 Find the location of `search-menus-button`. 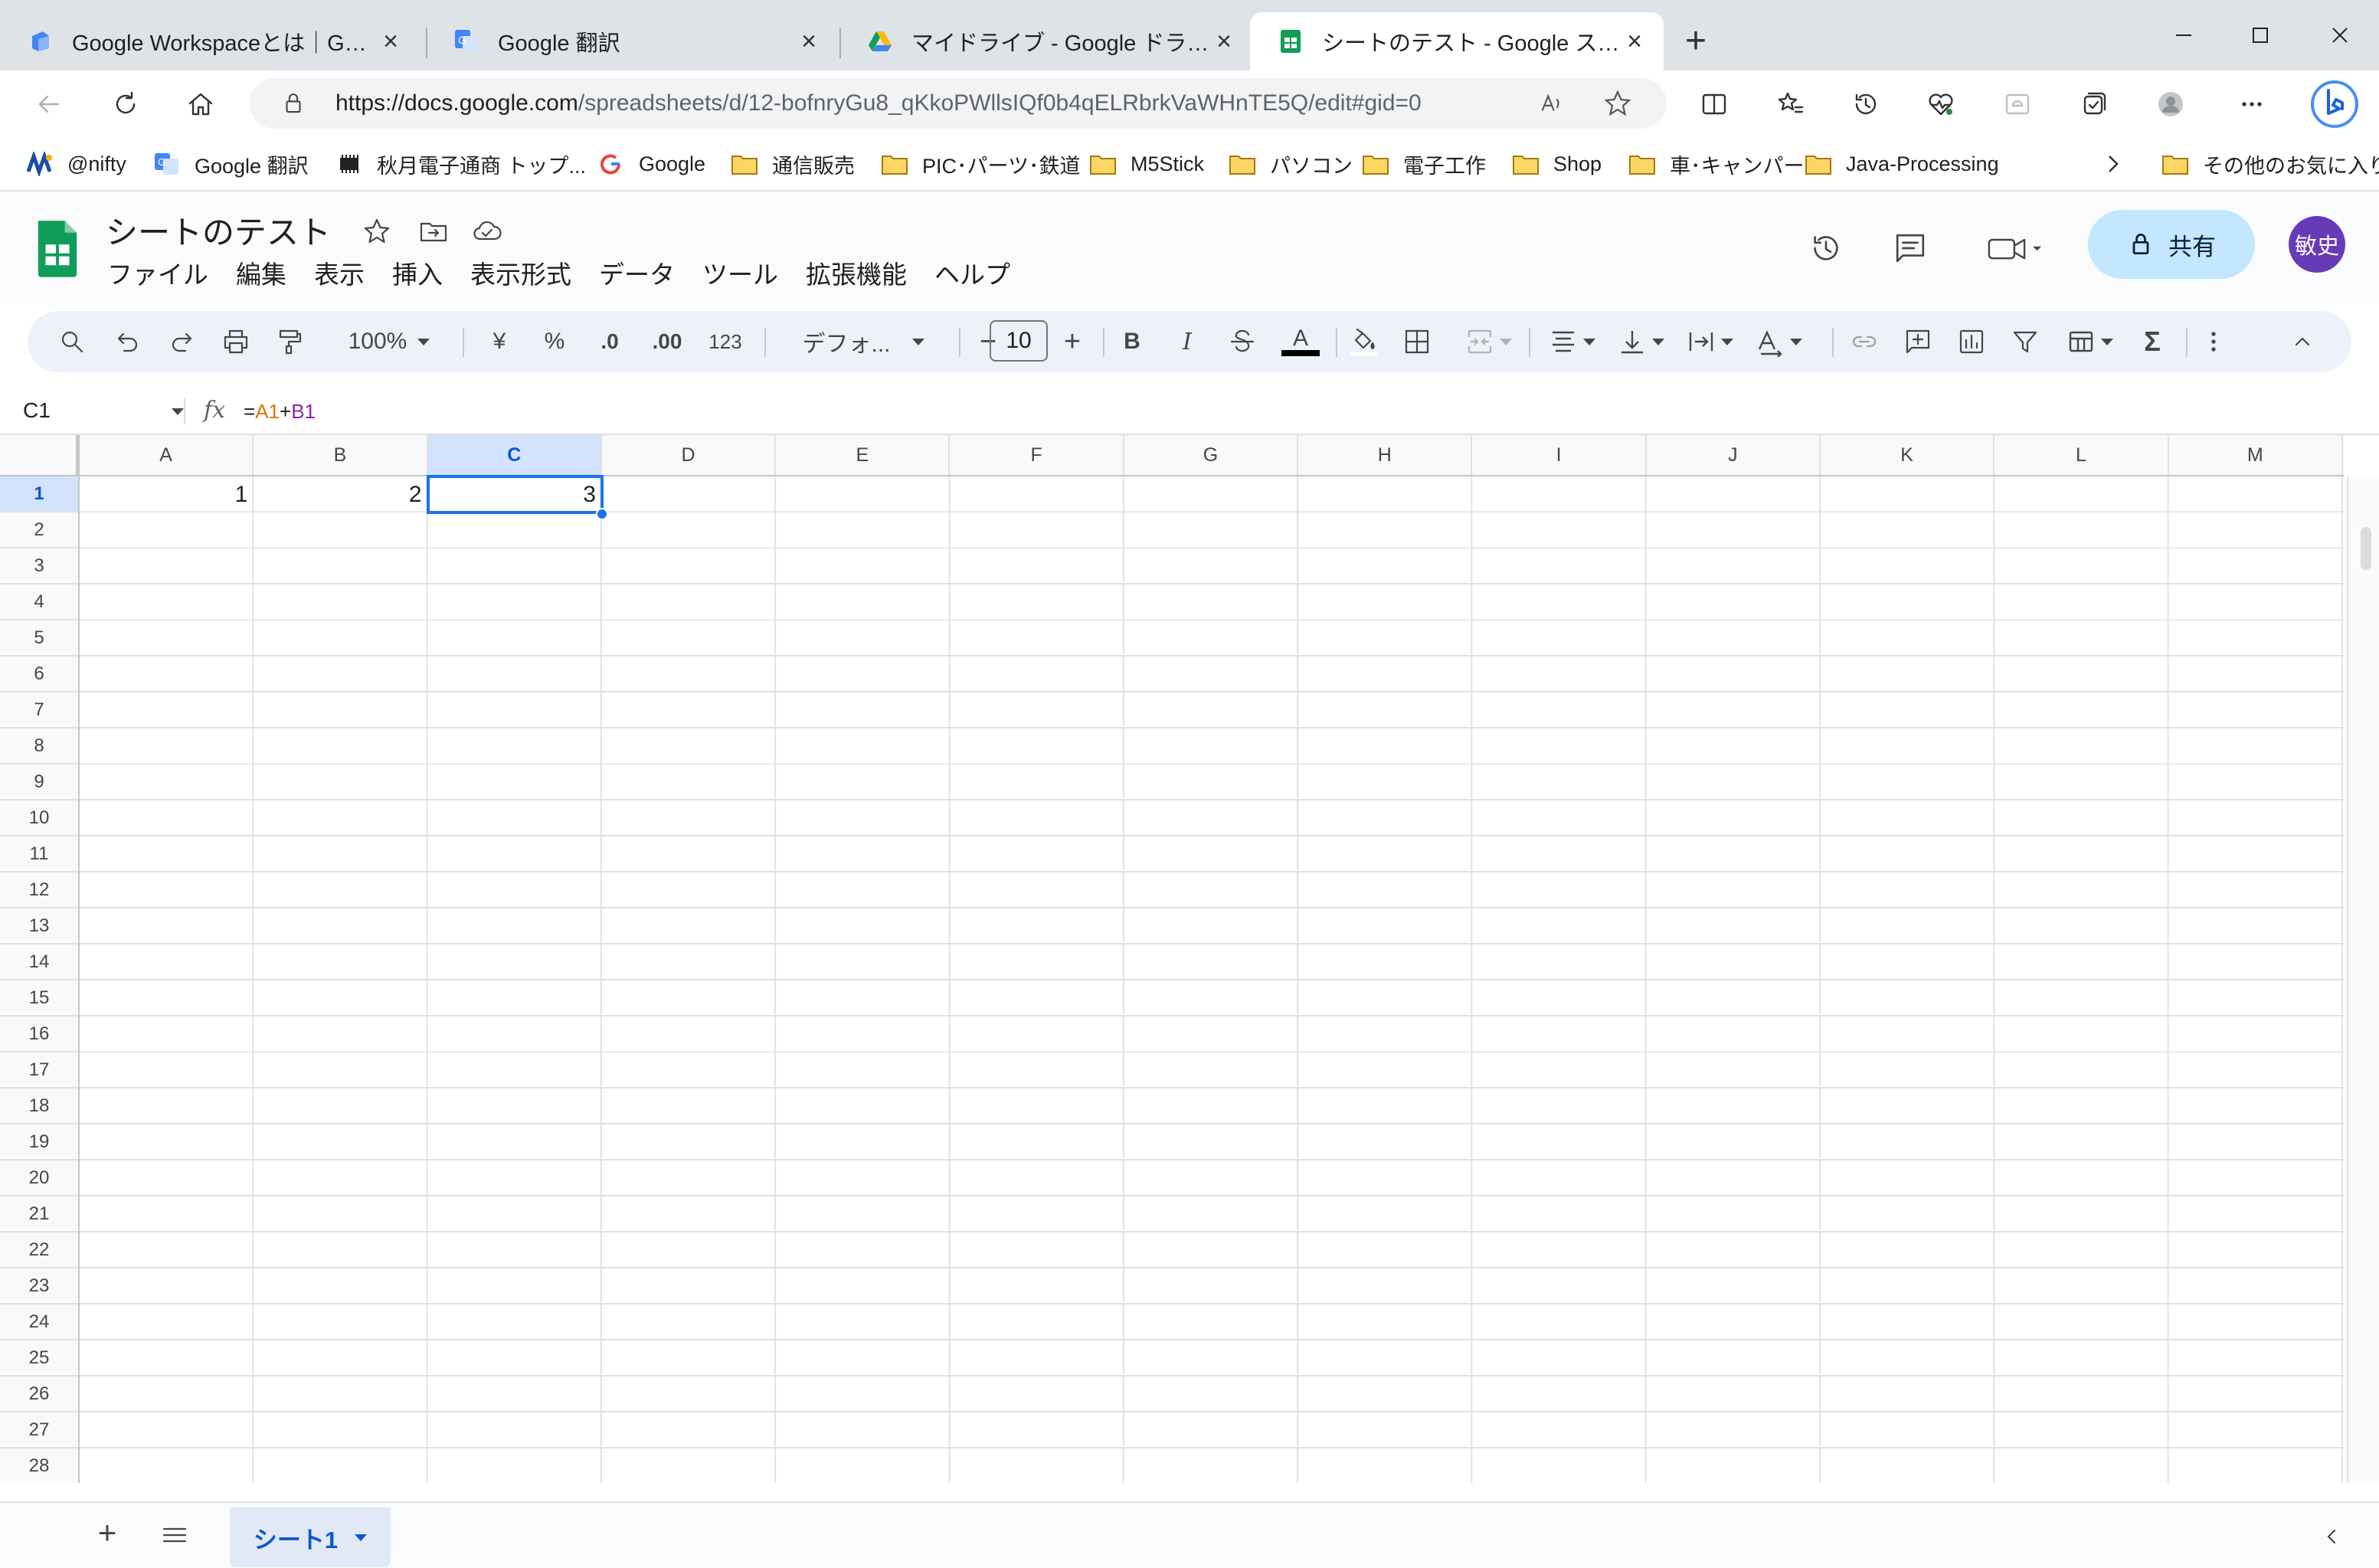

search-menus-button is located at coordinates (72, 341).